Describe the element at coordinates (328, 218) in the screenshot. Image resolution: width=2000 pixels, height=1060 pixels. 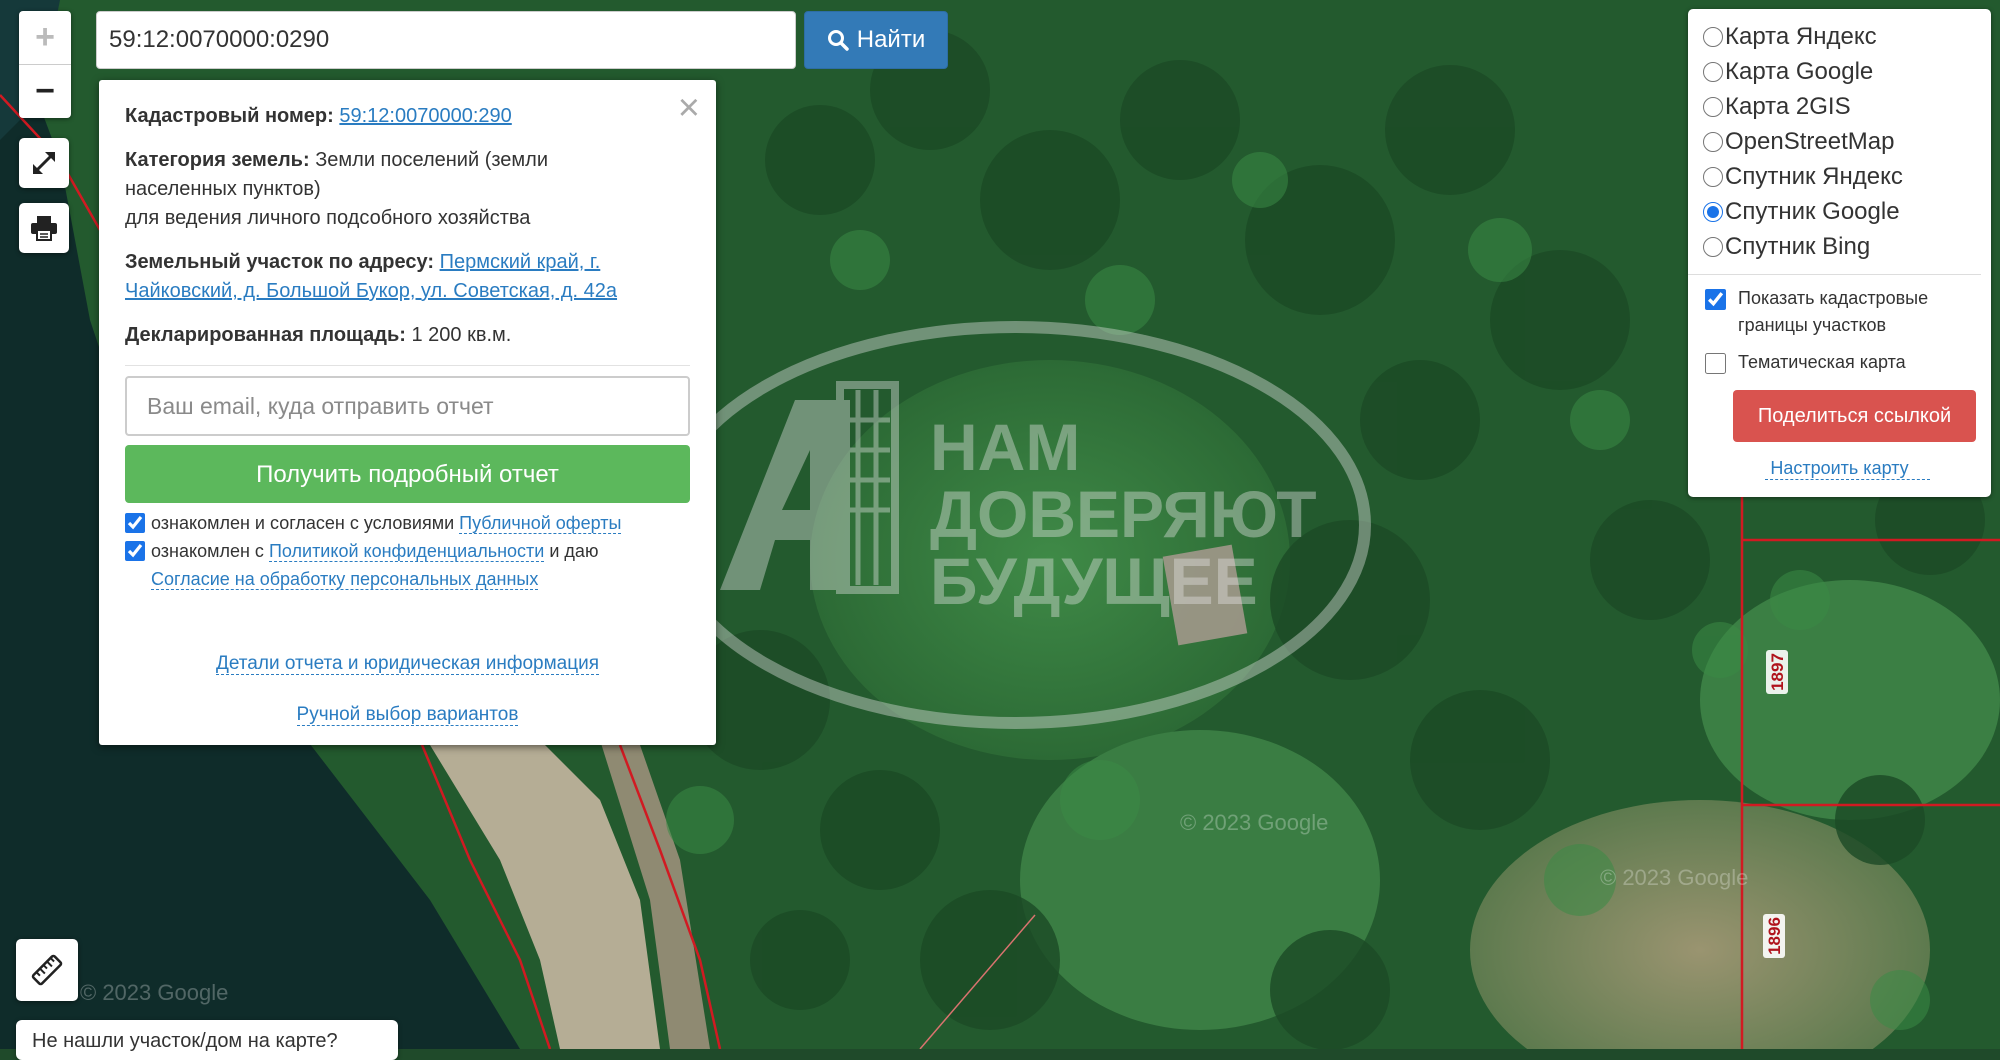
I see `land-use-value: для ведения личного подсобного хозяйства` at that location.